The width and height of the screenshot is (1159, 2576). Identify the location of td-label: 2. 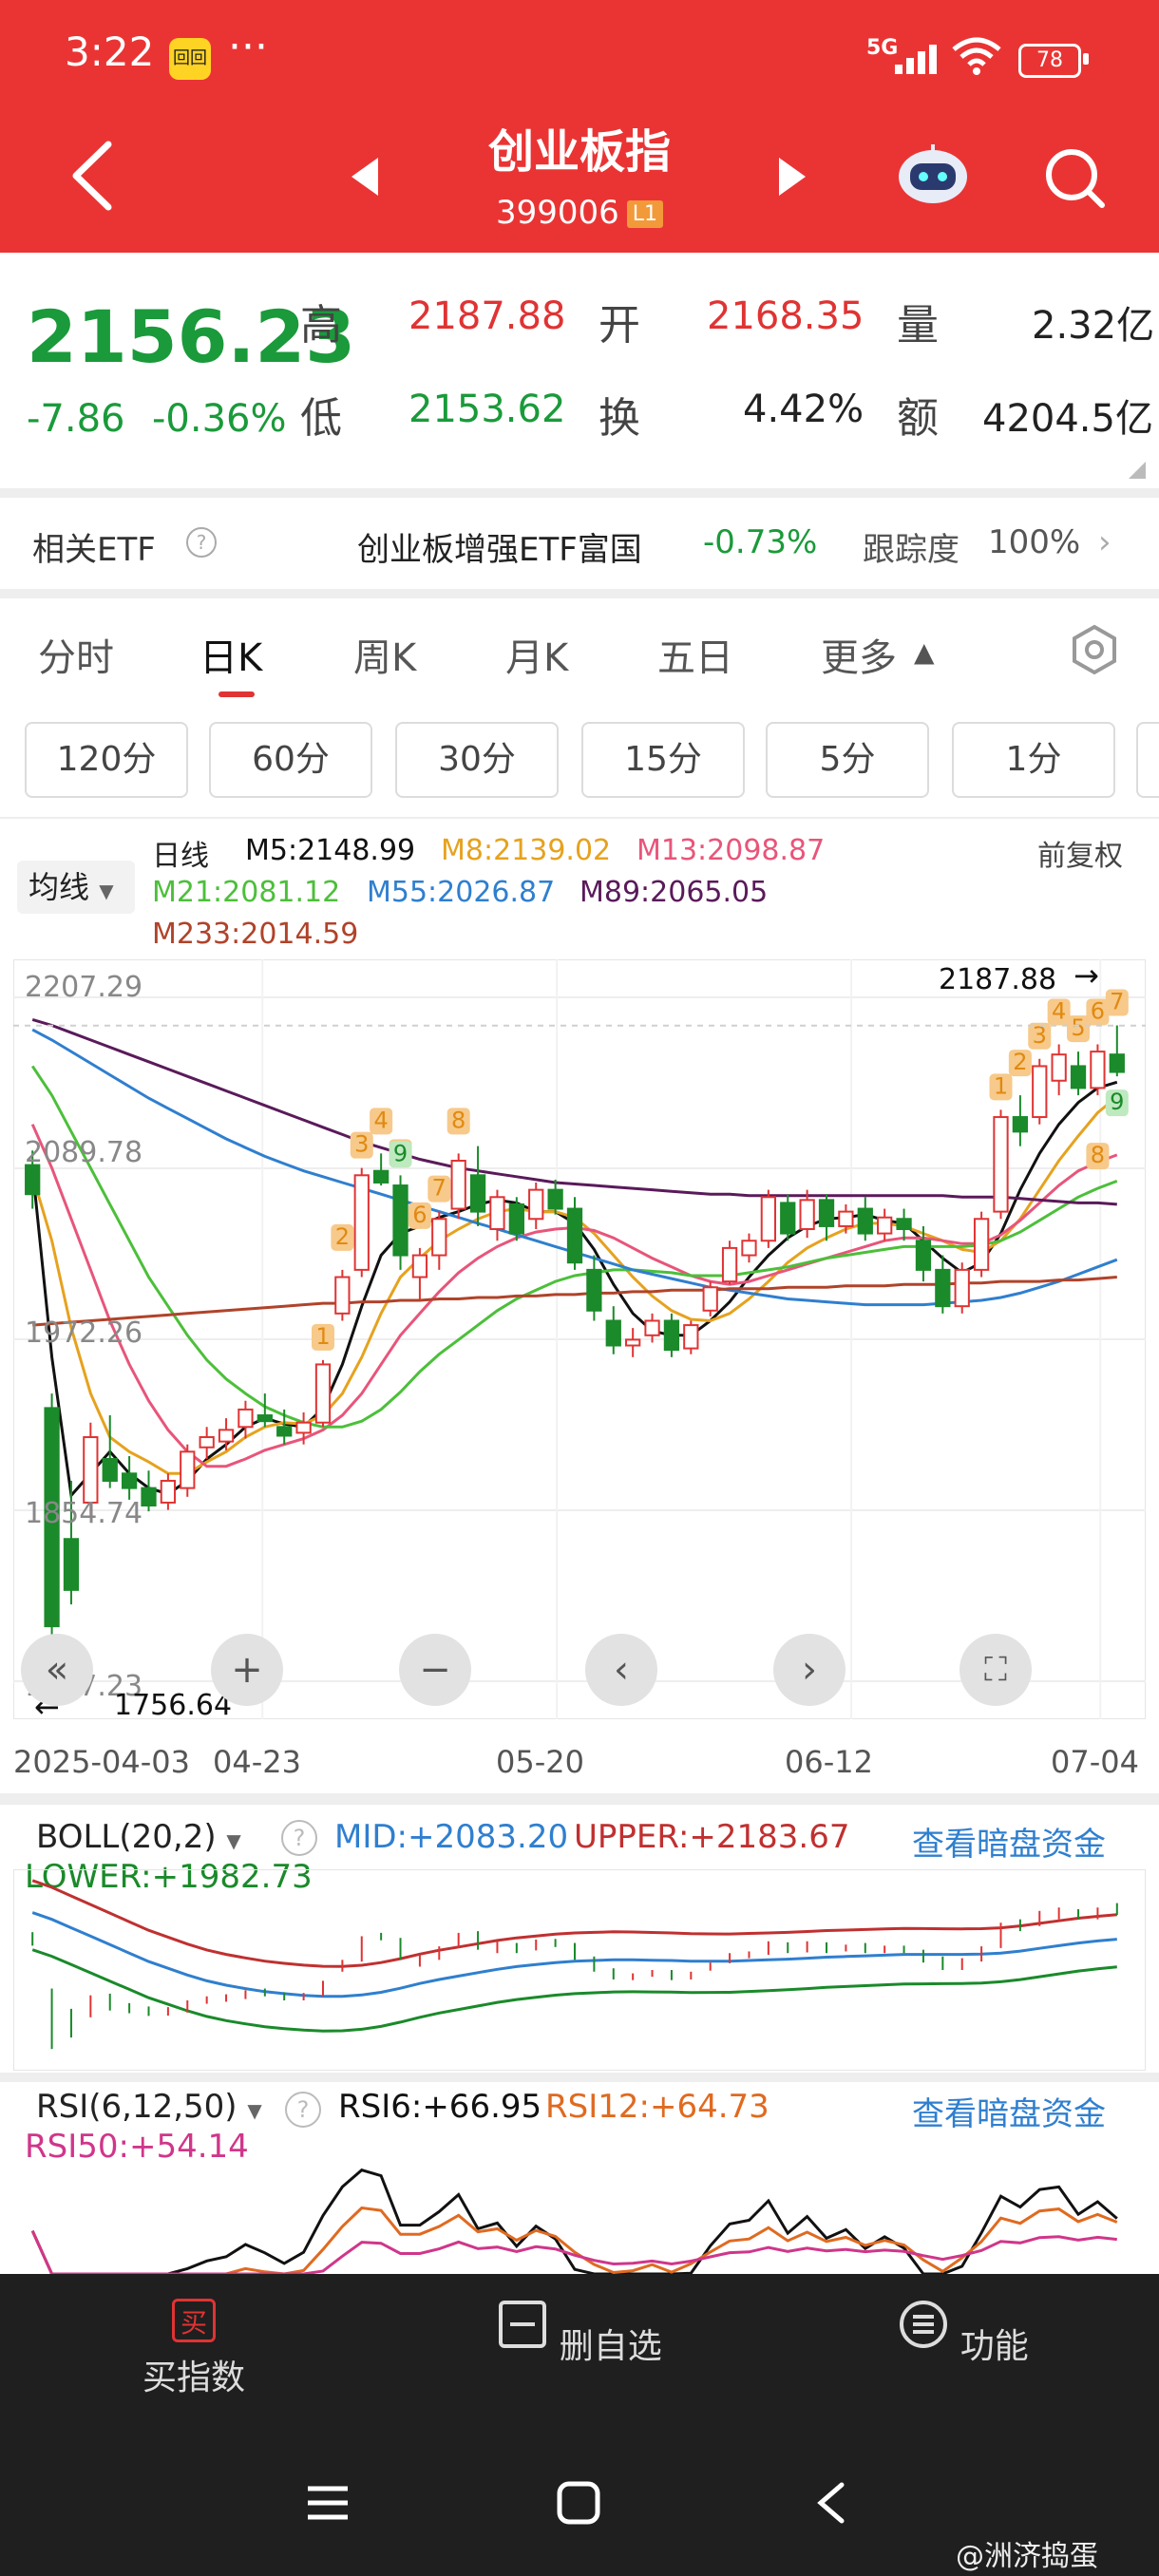
(1020, 1062).